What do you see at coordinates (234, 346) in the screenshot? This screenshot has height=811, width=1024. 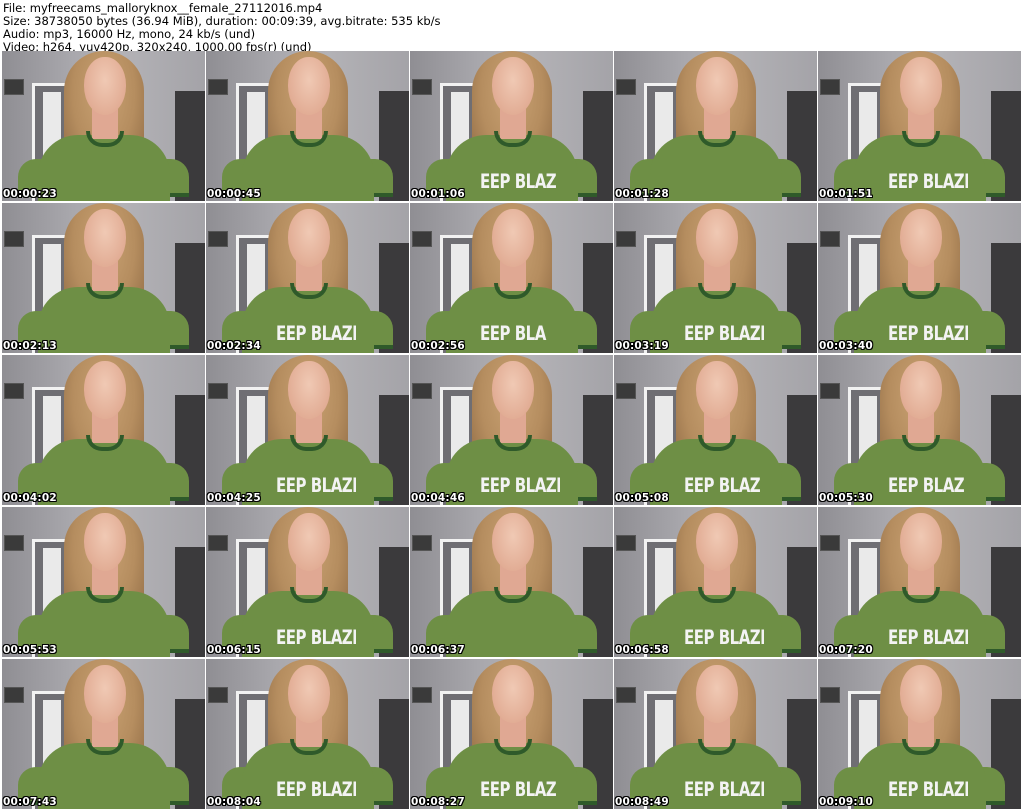 I see `timestamp: 00:02:34` at bounding box center [234, 346].